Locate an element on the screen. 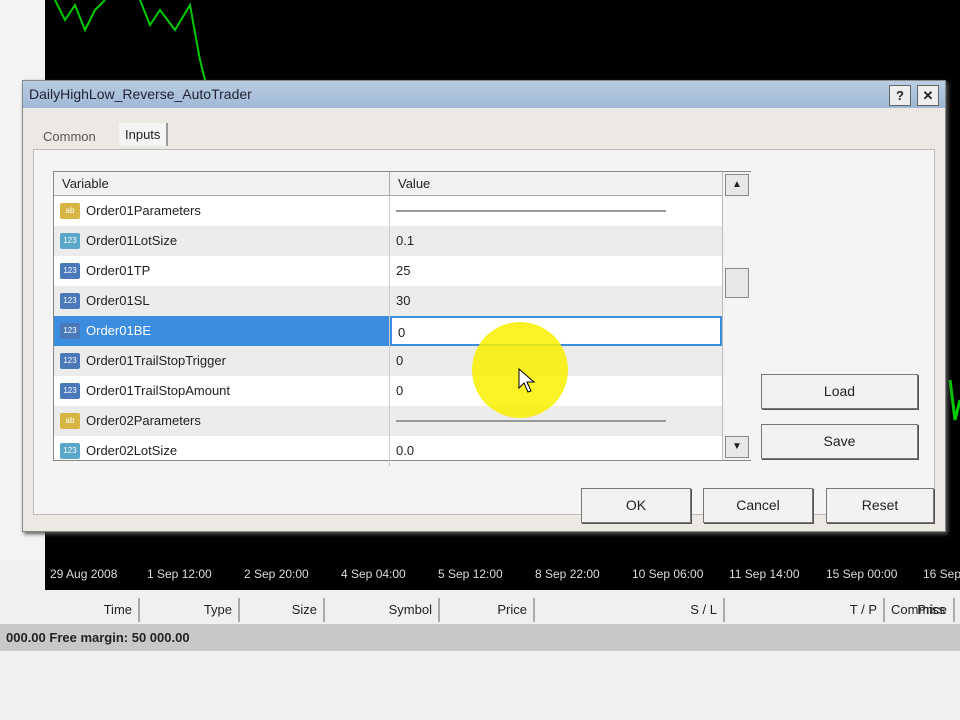 The image size is (960, 720). time-axis-label: 4 Sep 04:00 is located at coordinates (373, 574).